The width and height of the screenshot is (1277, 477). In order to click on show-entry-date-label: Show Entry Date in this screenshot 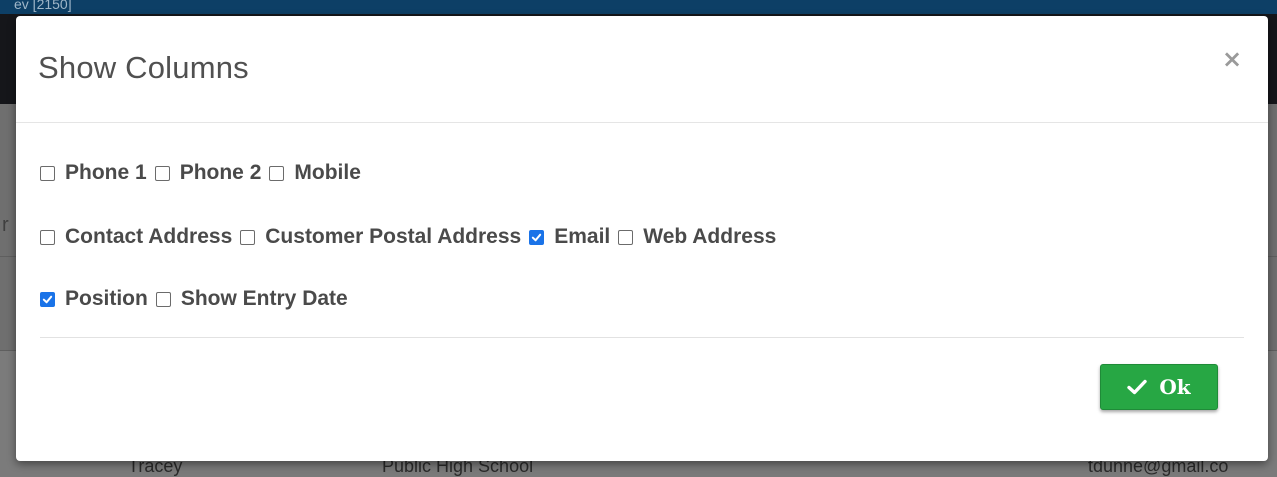, I will do `click(264, 298)`.